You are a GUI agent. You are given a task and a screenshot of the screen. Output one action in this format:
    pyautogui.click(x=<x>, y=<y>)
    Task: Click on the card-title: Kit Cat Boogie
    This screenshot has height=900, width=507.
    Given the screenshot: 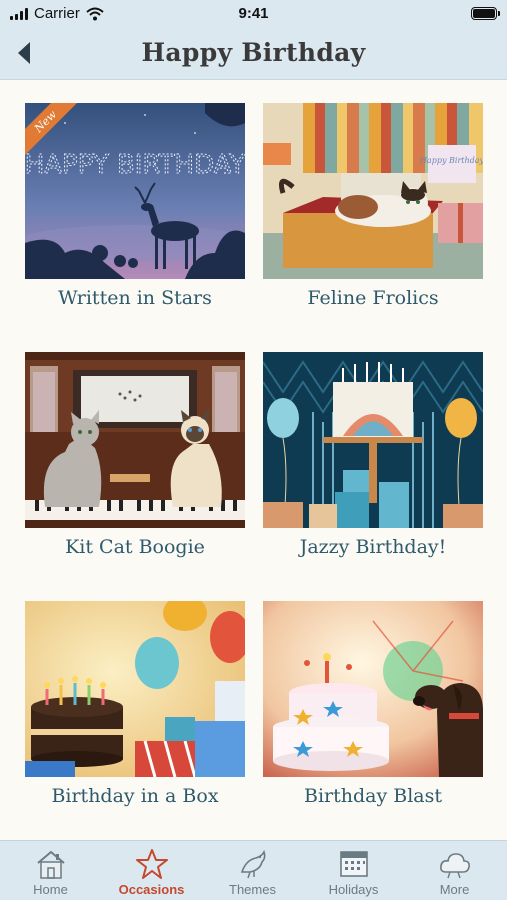 What is the action you would take?
    pyautogui.click(x=135, y=547)
    